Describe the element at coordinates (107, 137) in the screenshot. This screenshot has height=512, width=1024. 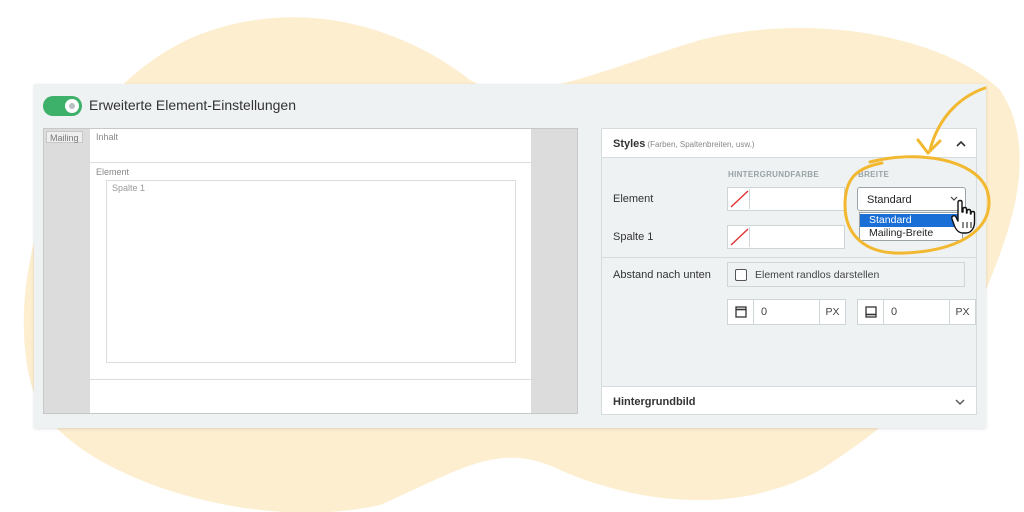
I see `inhalt-tag: Inhalt` at that location.